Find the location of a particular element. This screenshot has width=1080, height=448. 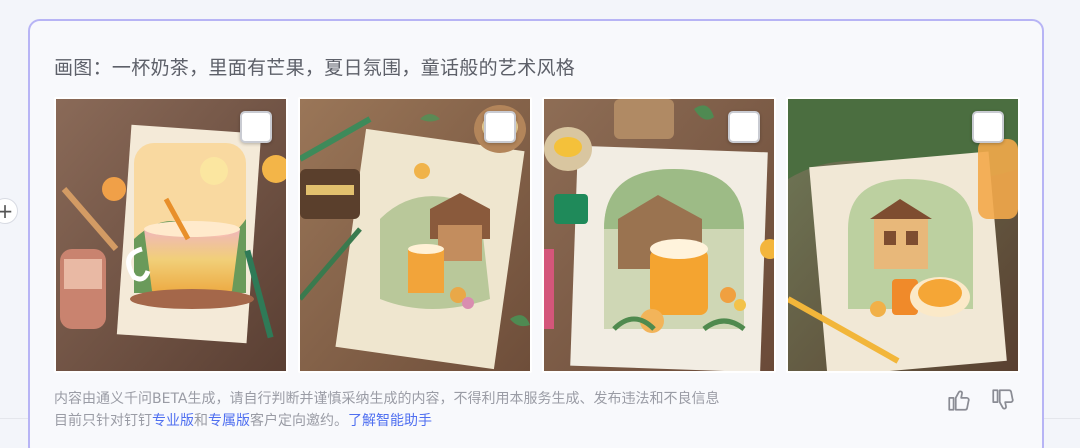

thumbs-down-icon is located at coordinates (1003, 399).